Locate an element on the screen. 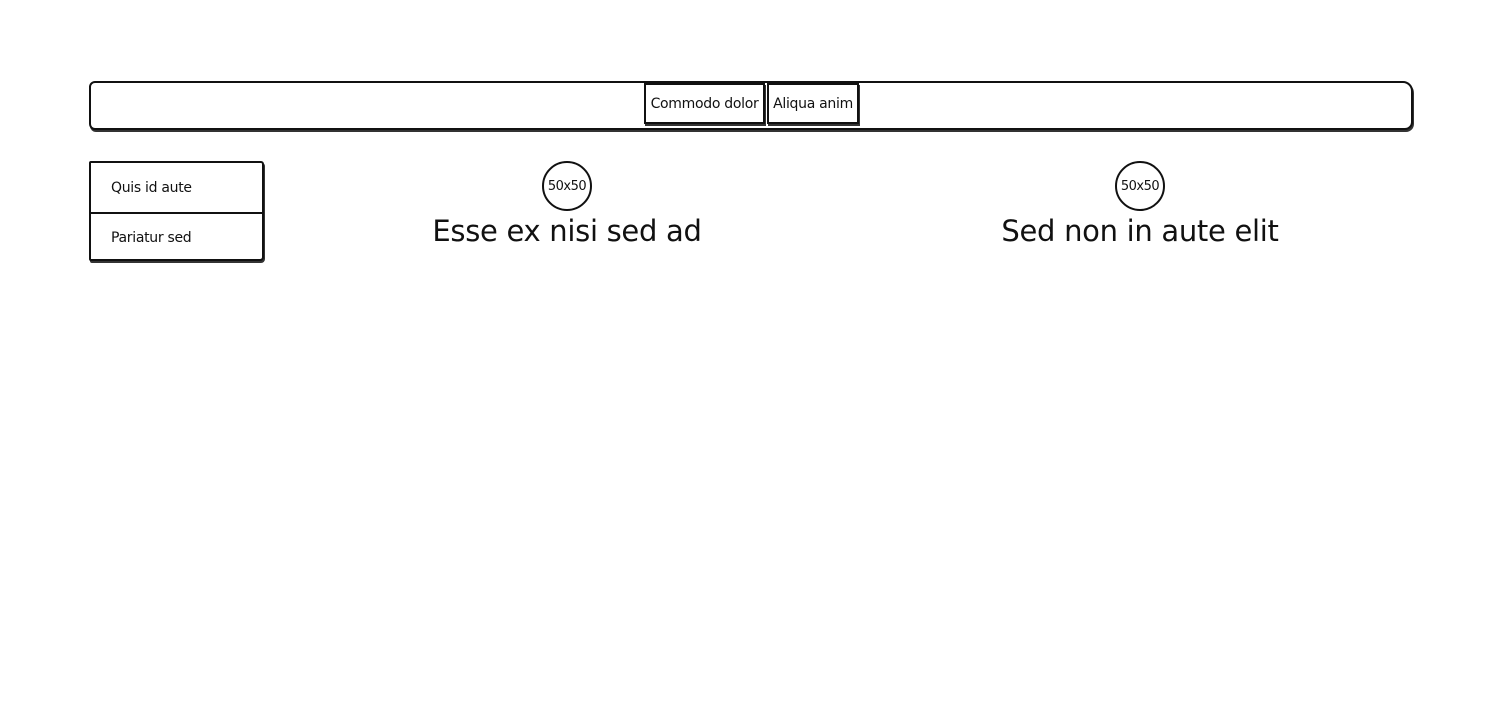  content-block: 50x50 Esse ex nisi sed ad is located at coordinates (567, 205).